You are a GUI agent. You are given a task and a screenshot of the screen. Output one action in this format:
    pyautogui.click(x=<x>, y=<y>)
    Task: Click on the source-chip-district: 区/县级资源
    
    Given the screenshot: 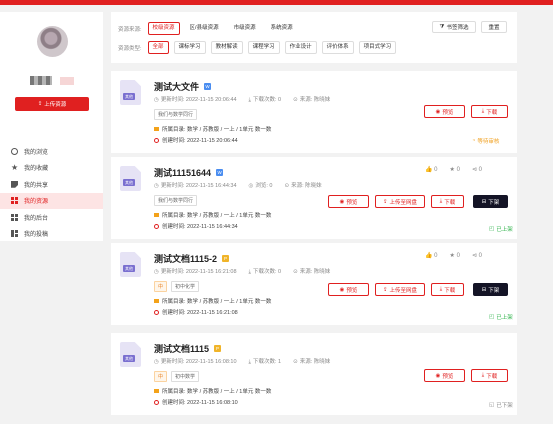 What is the action you would take?
    pyautogui.click(x=204, y=28)
    